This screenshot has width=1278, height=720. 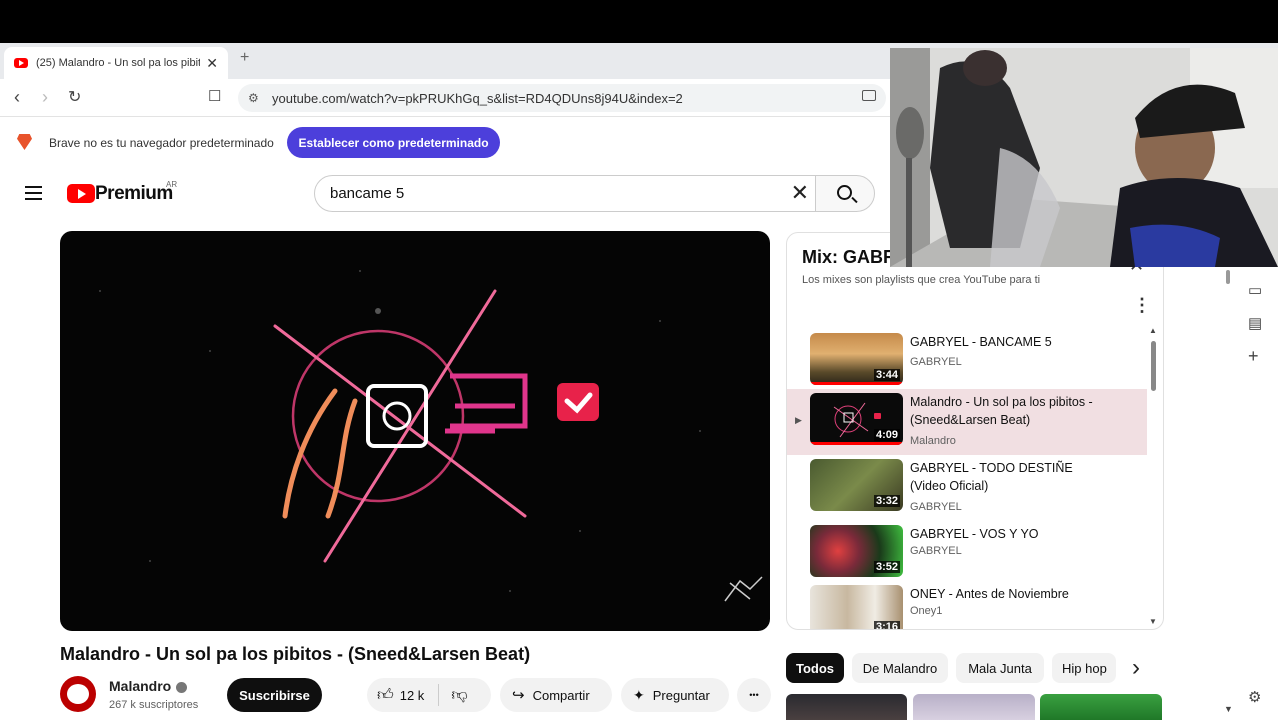 I want to click on video-thumbnail: 3:32, so click(x=856, y=485).